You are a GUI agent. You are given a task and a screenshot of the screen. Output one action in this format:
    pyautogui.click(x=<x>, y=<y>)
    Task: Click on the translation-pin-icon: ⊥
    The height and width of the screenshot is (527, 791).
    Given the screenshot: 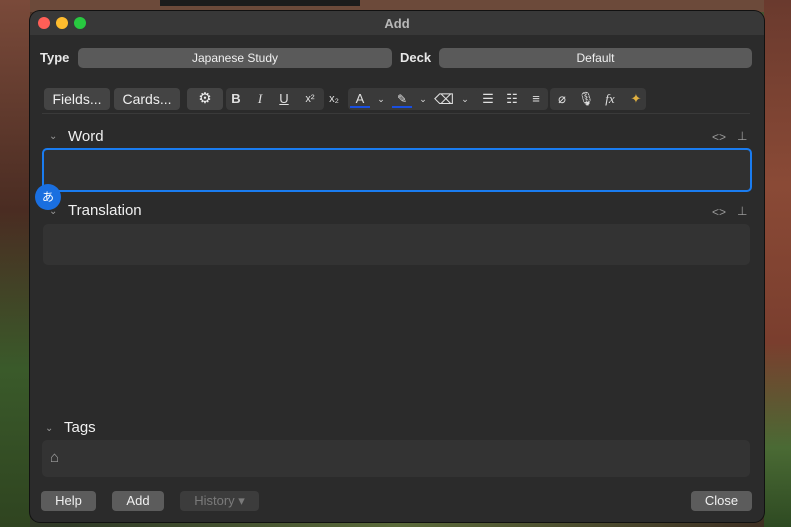 What is the action you would take?
    pyautogui.click(x=742, y=211)
    